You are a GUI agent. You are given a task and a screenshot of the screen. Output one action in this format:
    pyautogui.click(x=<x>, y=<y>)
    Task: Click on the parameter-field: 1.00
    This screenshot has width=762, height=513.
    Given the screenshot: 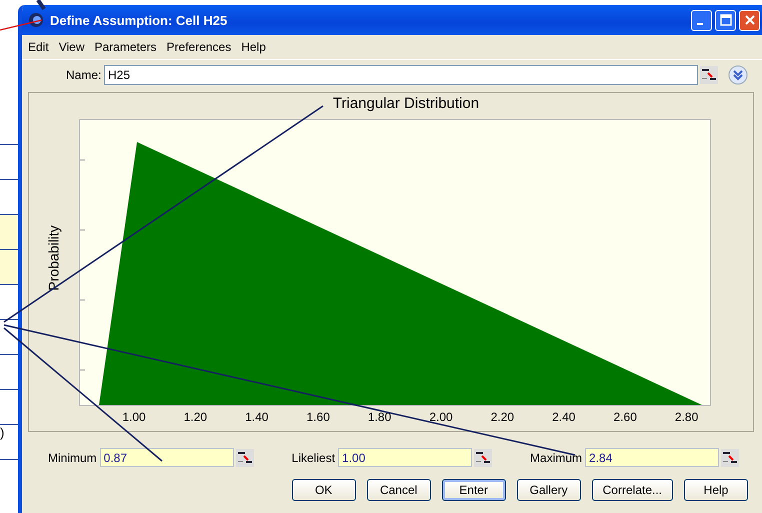 What is the action you would take?
    pyautogui.click(x=405, y=457)
    